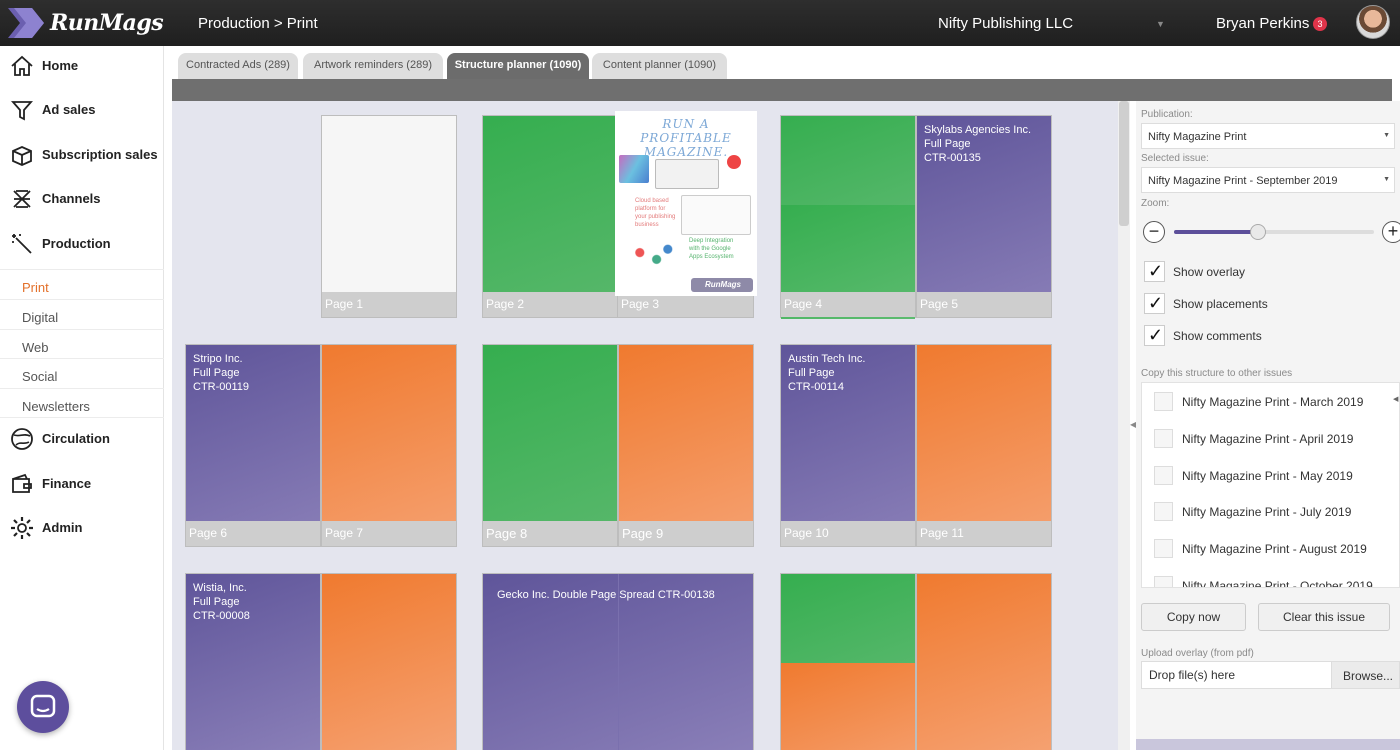 The image size is (1400, 750). What do you see at coordinates (22, 156) in the screenshot?
I see `box-icon` at bounding box center [22, 156].